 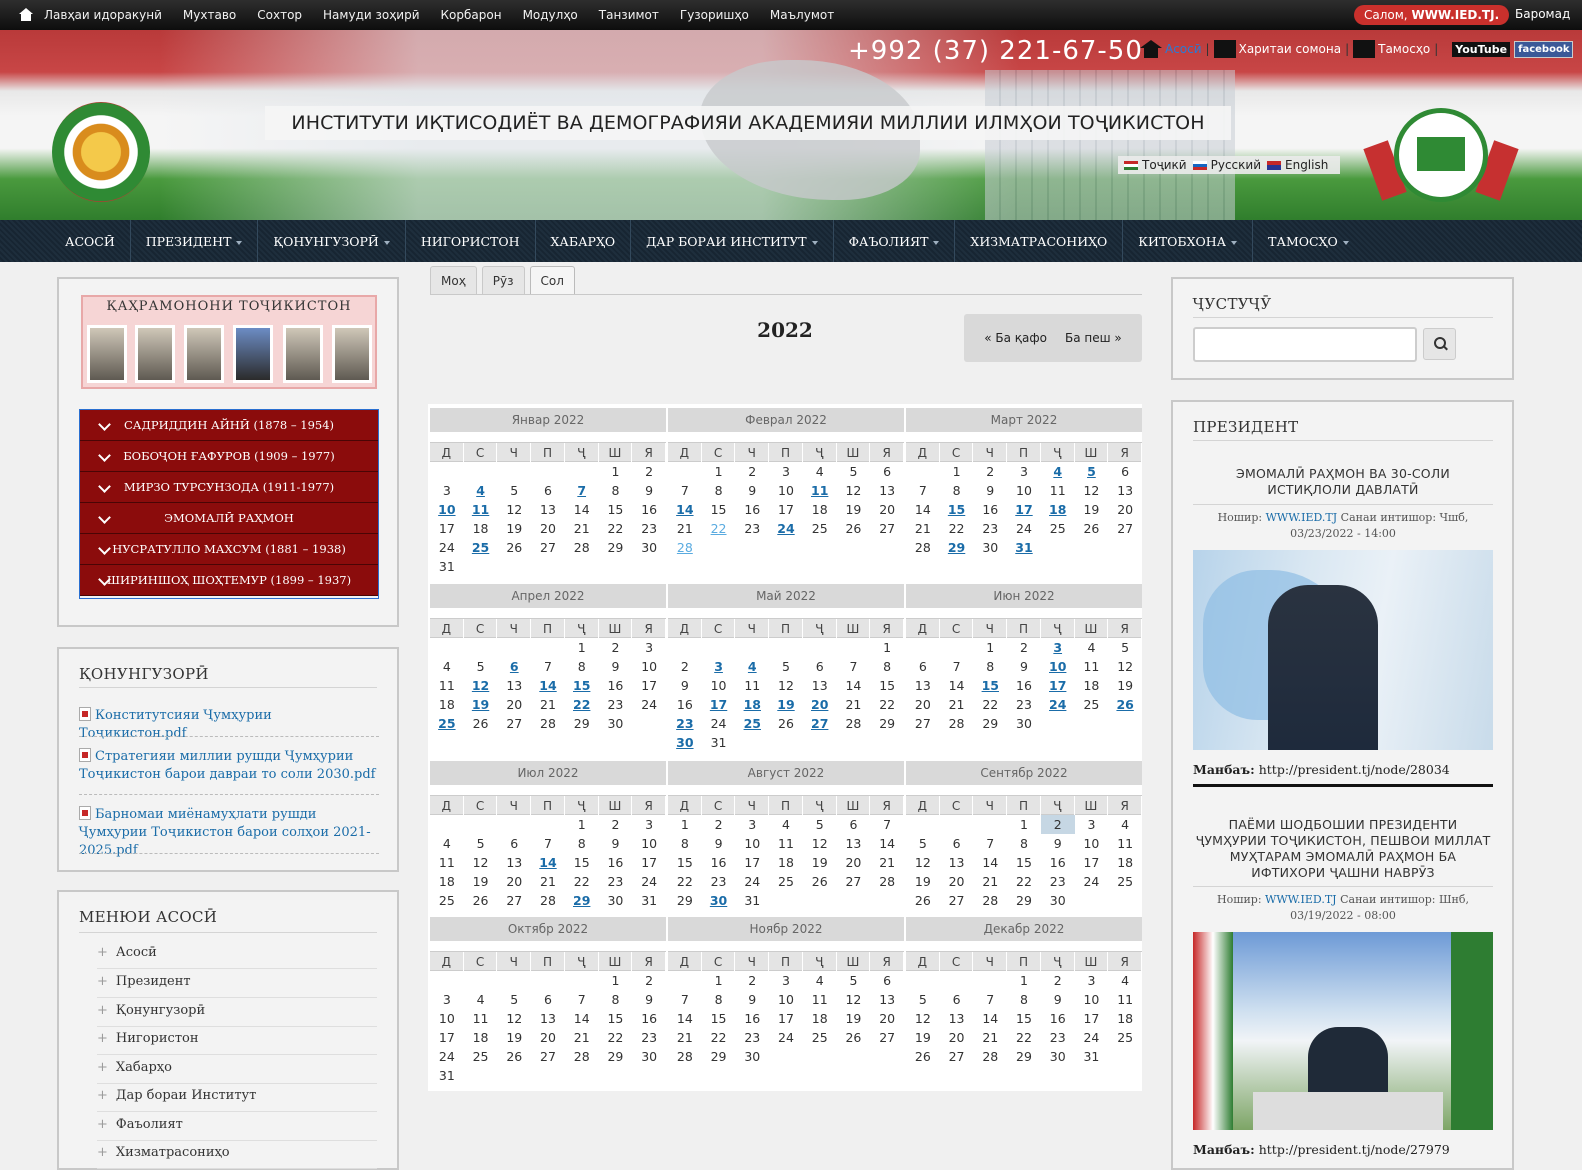 I want to click on month-title: Сентябр 2022, so click(x=1024, y=773).